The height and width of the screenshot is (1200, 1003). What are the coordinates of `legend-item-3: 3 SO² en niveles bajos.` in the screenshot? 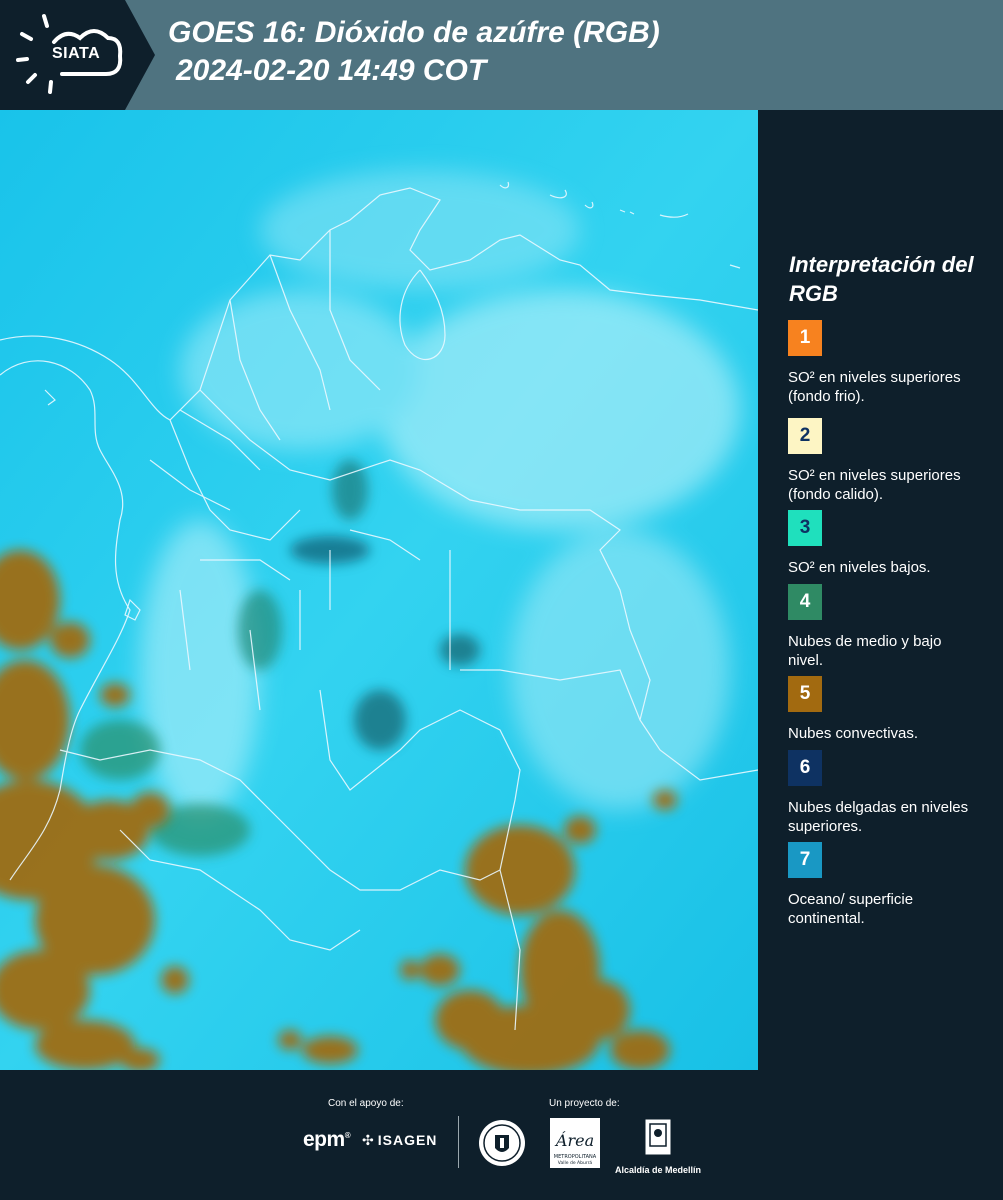 It's located at (883, 543).